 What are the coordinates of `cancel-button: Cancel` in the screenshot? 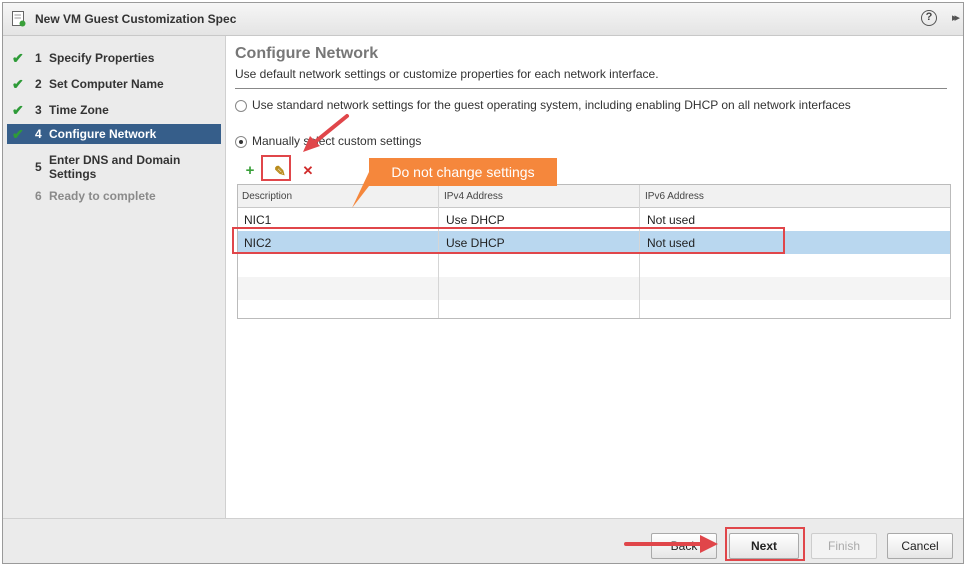 It's located at (920, 546).